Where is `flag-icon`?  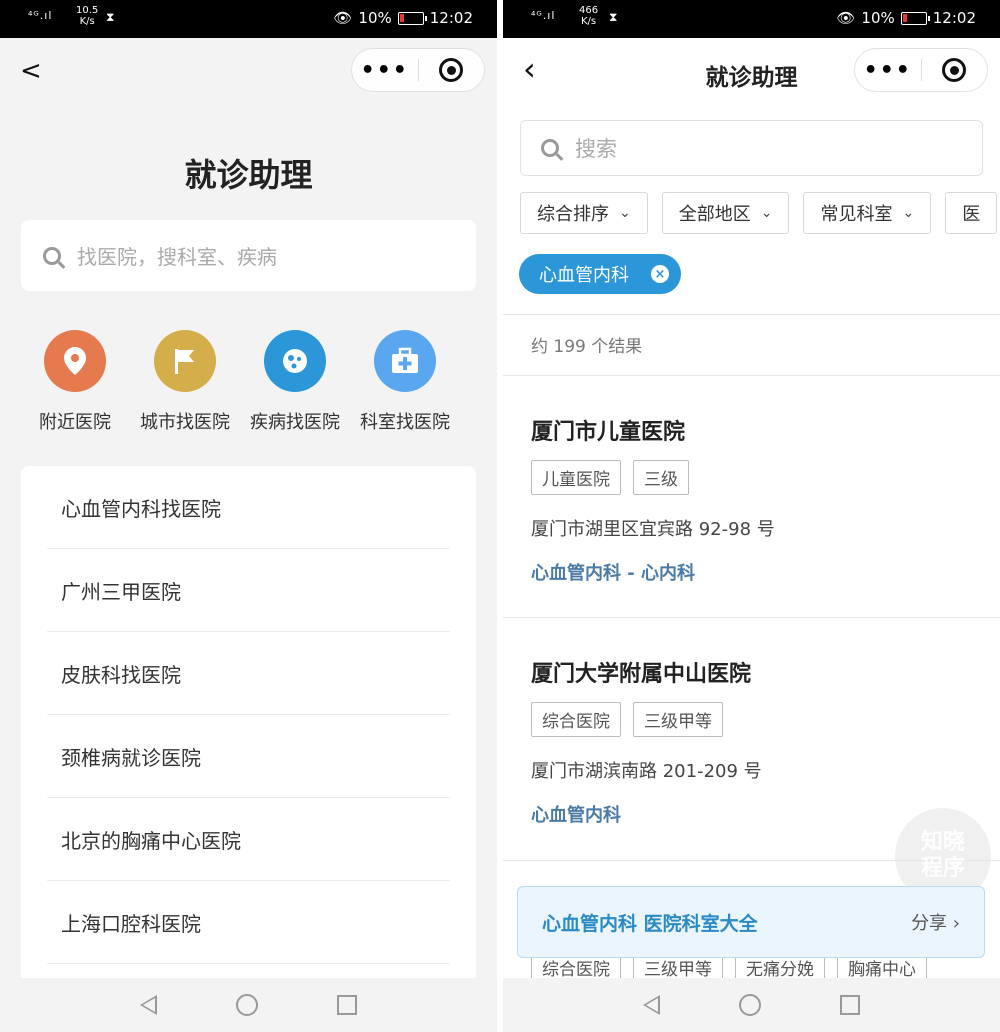
flag-icon is located at coordinates (185, 361).